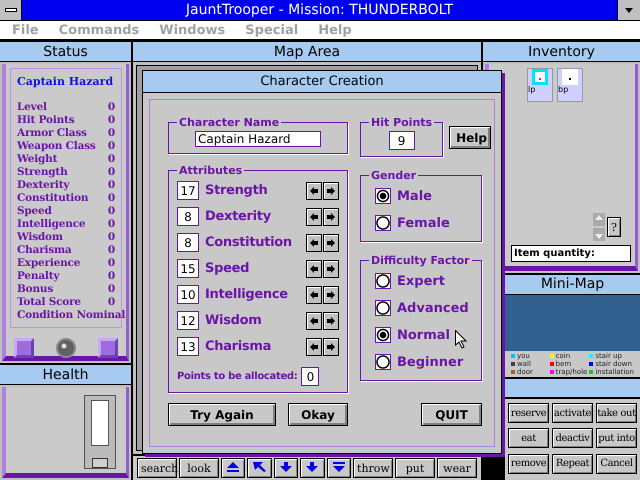 Image resolution: width=640 pixels, height=480 pixels. I want to click on okay-button: Okay, so click(318, 414).